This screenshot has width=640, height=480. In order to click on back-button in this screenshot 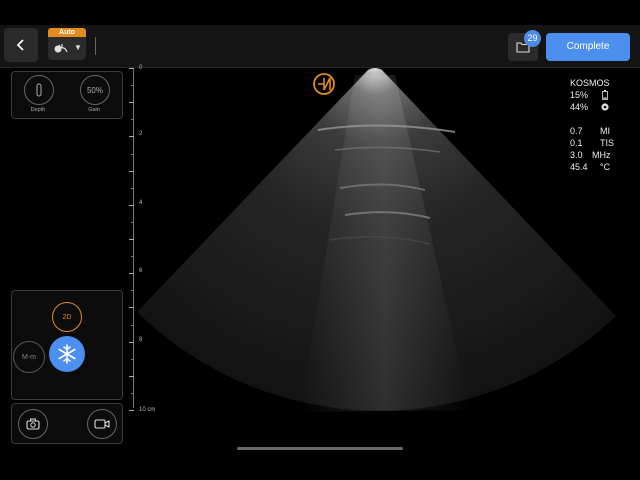, I will do `click(21, 45)`.